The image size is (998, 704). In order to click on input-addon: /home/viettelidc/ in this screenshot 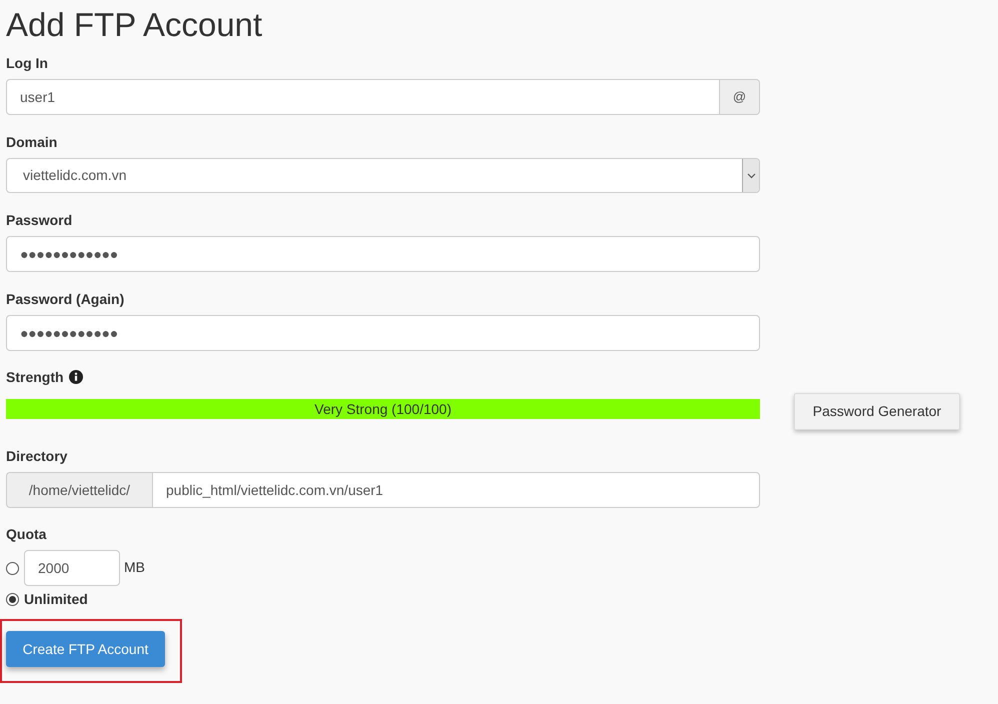, I will do `click(79, 490)`.